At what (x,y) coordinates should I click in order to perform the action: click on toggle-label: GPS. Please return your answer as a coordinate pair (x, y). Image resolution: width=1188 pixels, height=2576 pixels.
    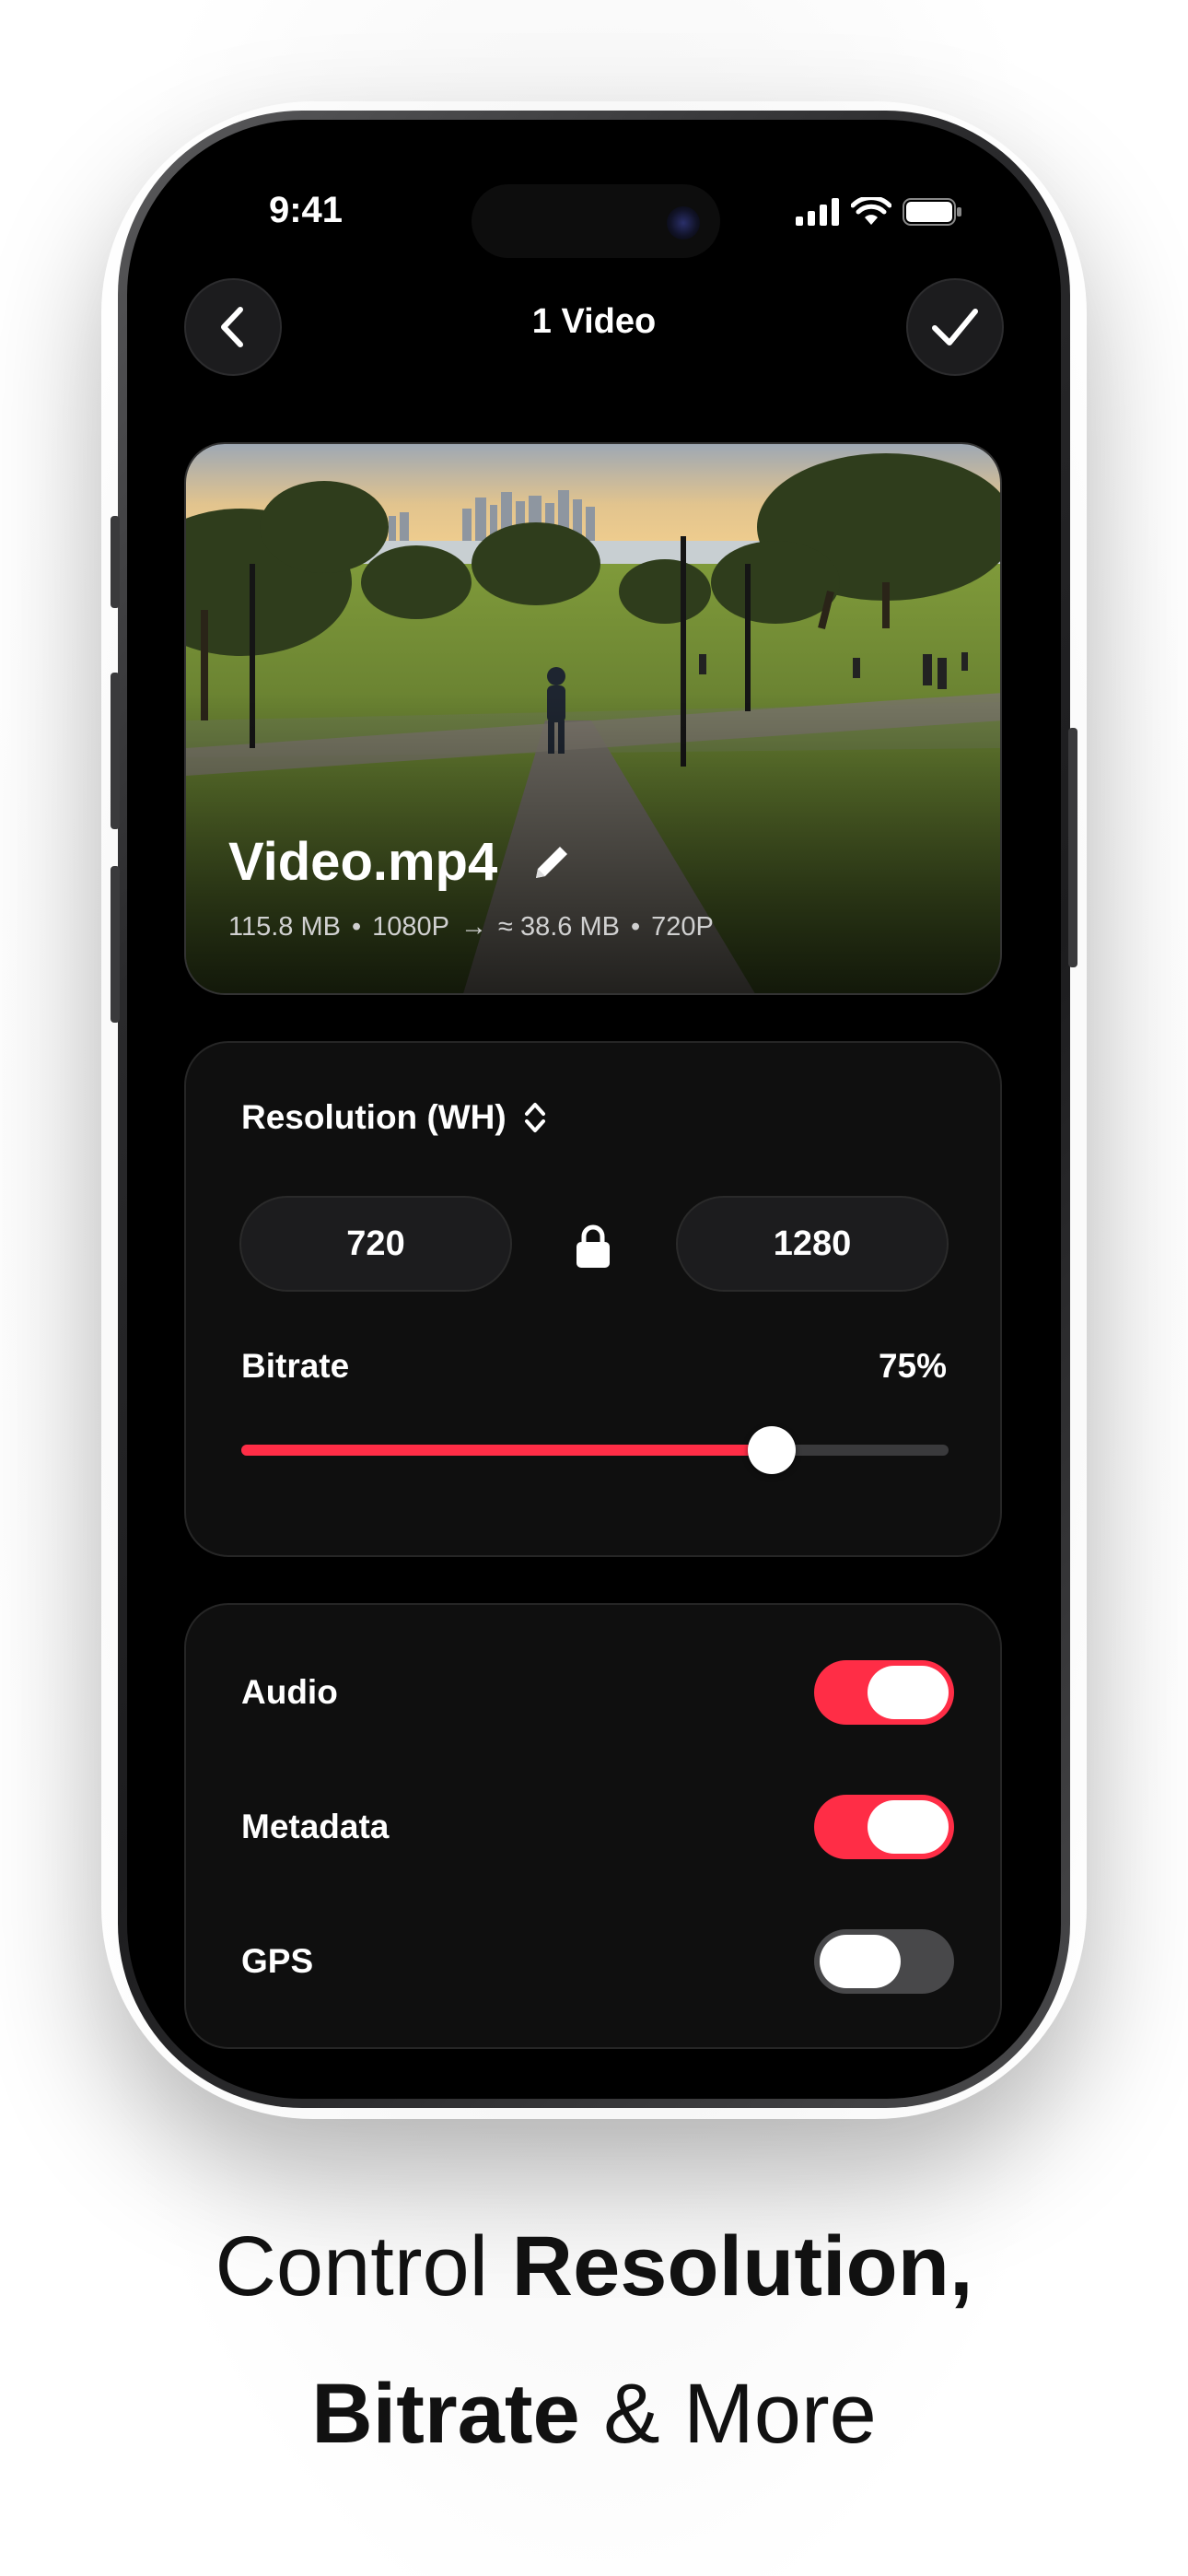
    Looking at the image, I should click on (277, 1961).